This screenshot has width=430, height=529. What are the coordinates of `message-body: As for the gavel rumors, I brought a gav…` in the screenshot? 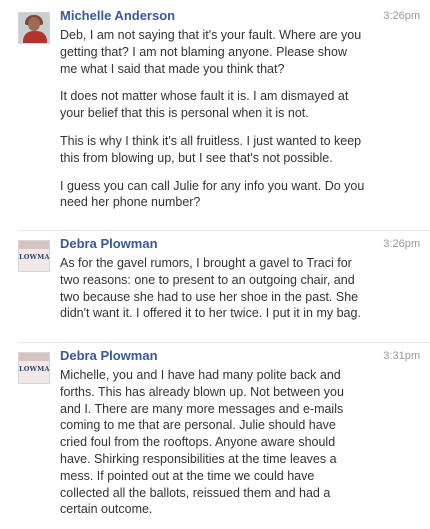 It's located at (213, 294).